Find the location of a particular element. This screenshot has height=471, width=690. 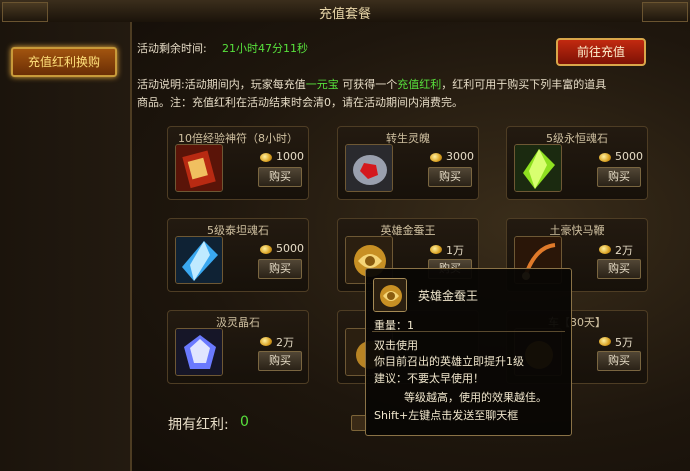

sidebar-bonus-exchange-button: 充值红利换购 is located at coordinates (64, 62).